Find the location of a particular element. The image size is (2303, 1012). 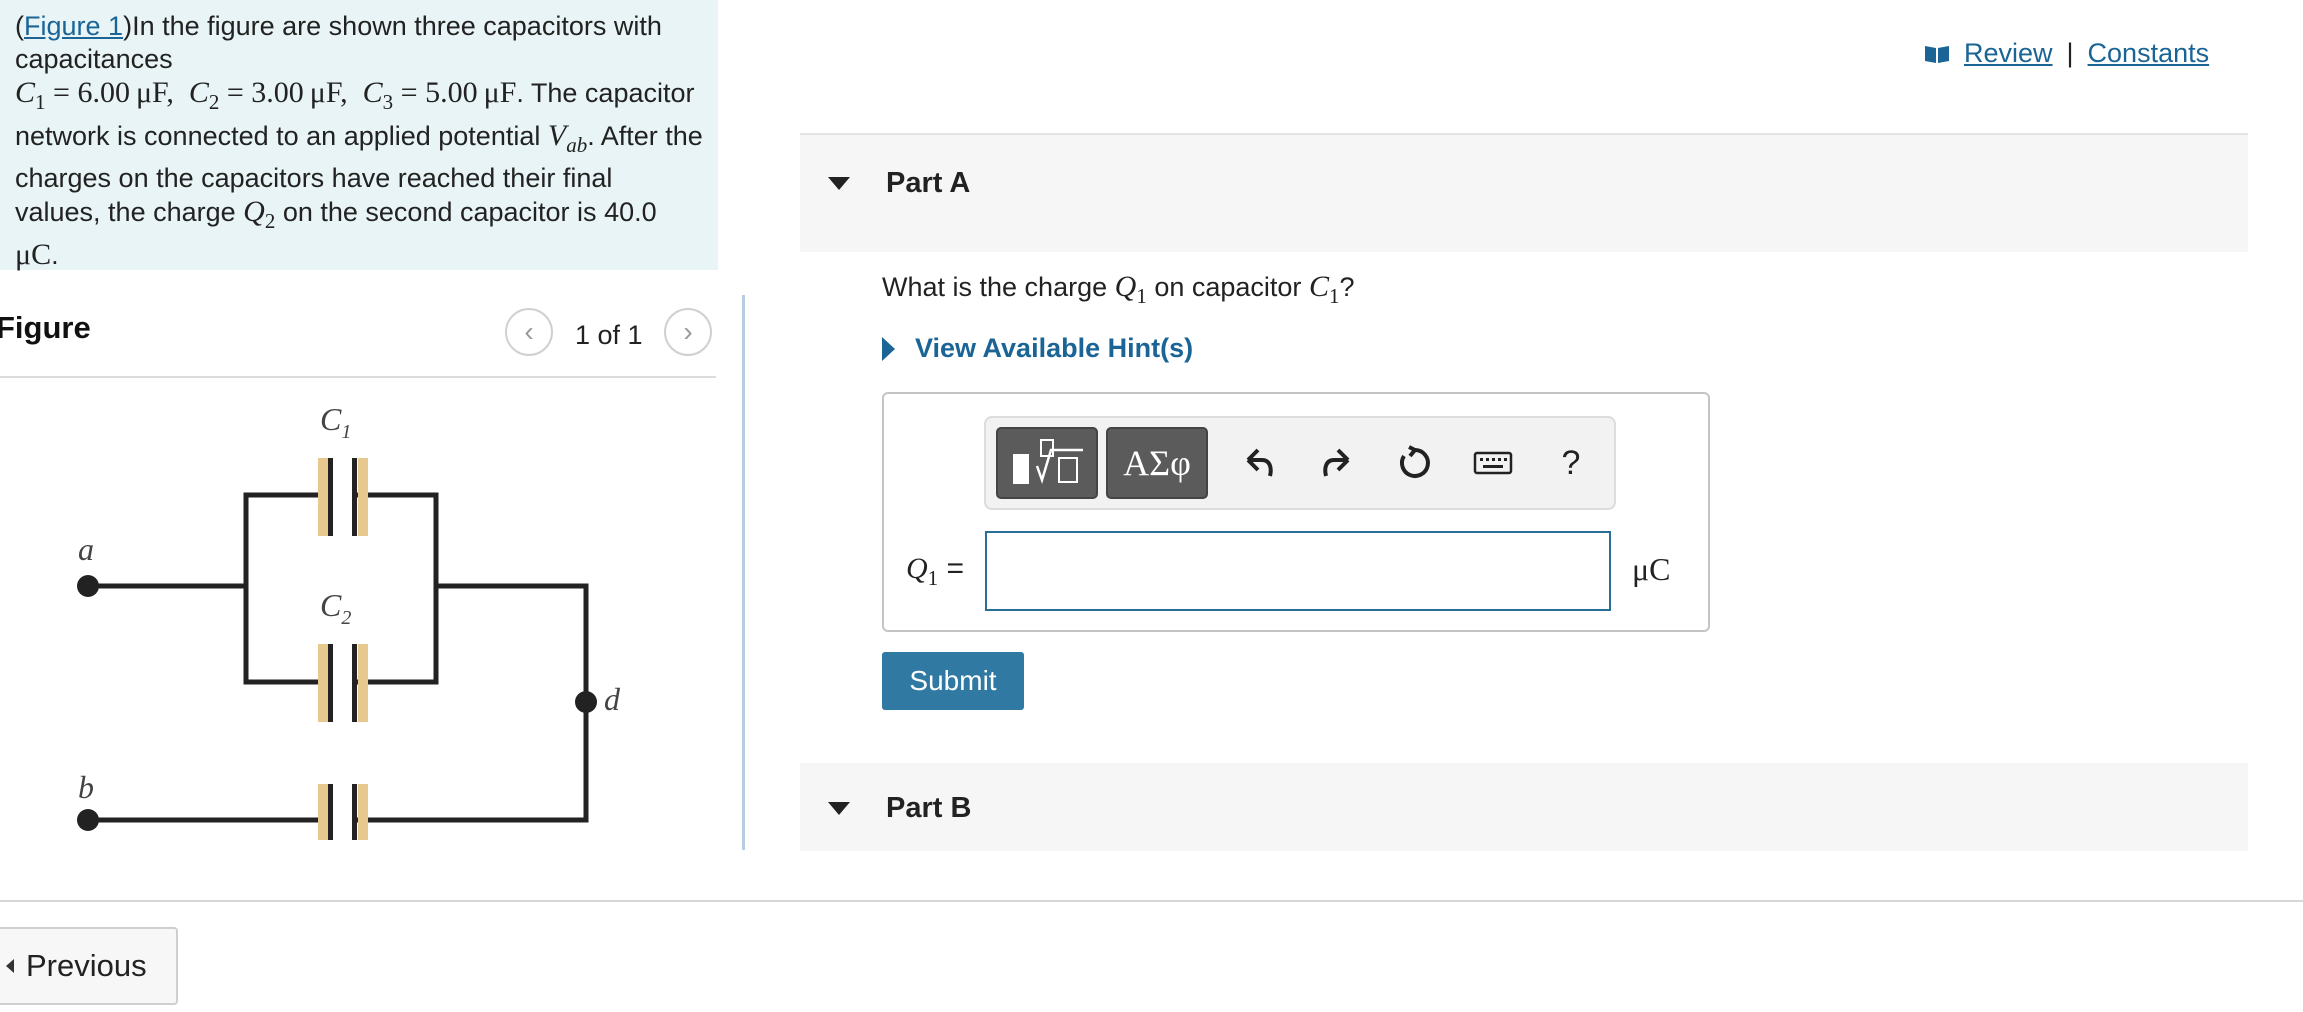

redo-icon is located at coordinates (1337, 463).